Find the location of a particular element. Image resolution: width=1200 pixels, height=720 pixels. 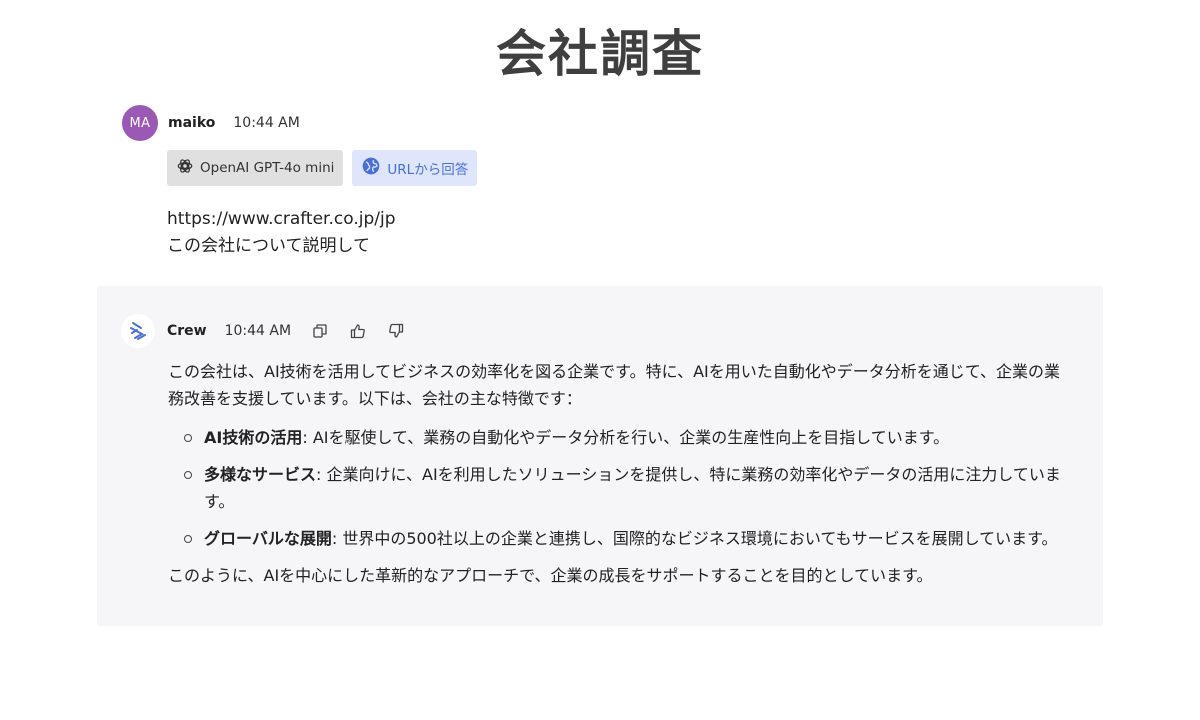

message-timestamp: 10:44 AM is located at coordinates (266, 123).